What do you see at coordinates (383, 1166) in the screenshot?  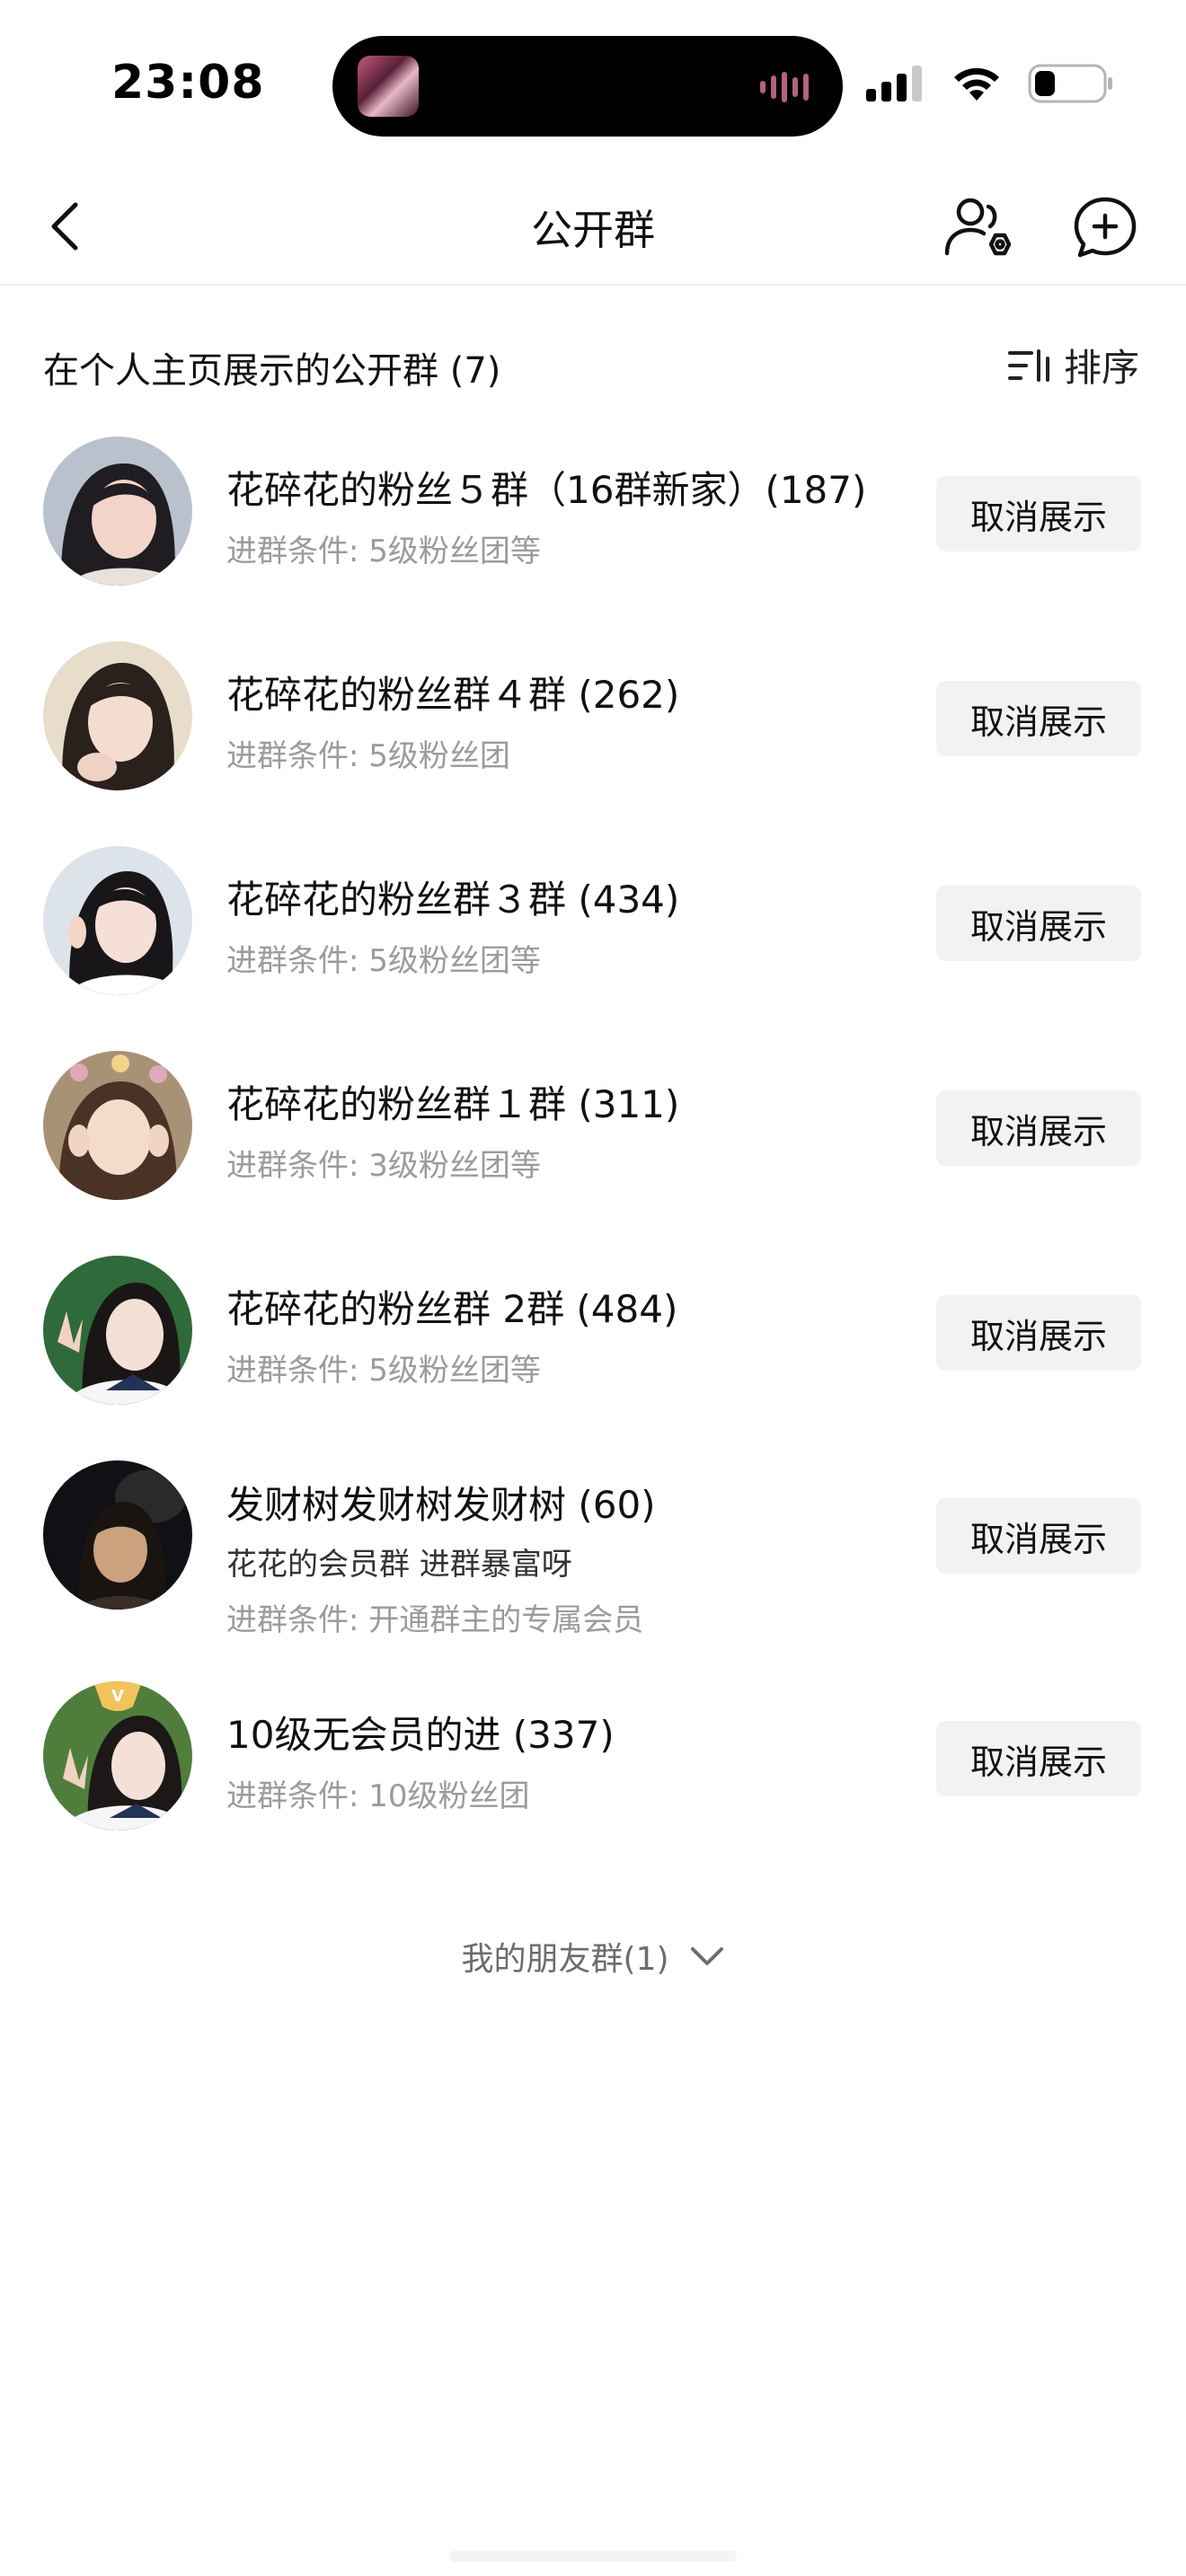 I see `group-join-condition: 进群条件: 3级粉丝团等` at bounding box center [383, 1166].